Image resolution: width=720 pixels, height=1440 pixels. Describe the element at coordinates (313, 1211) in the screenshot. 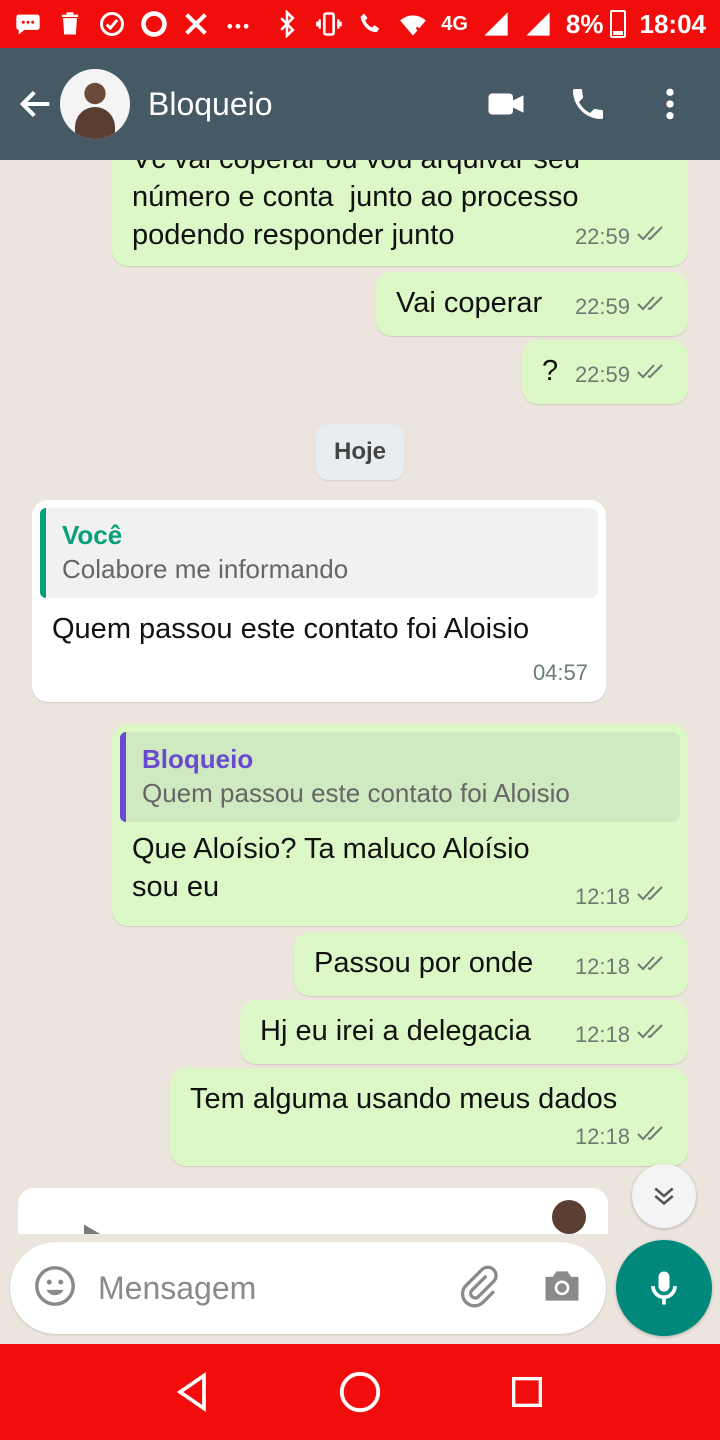

I see `incoming-audio-message` at that location.